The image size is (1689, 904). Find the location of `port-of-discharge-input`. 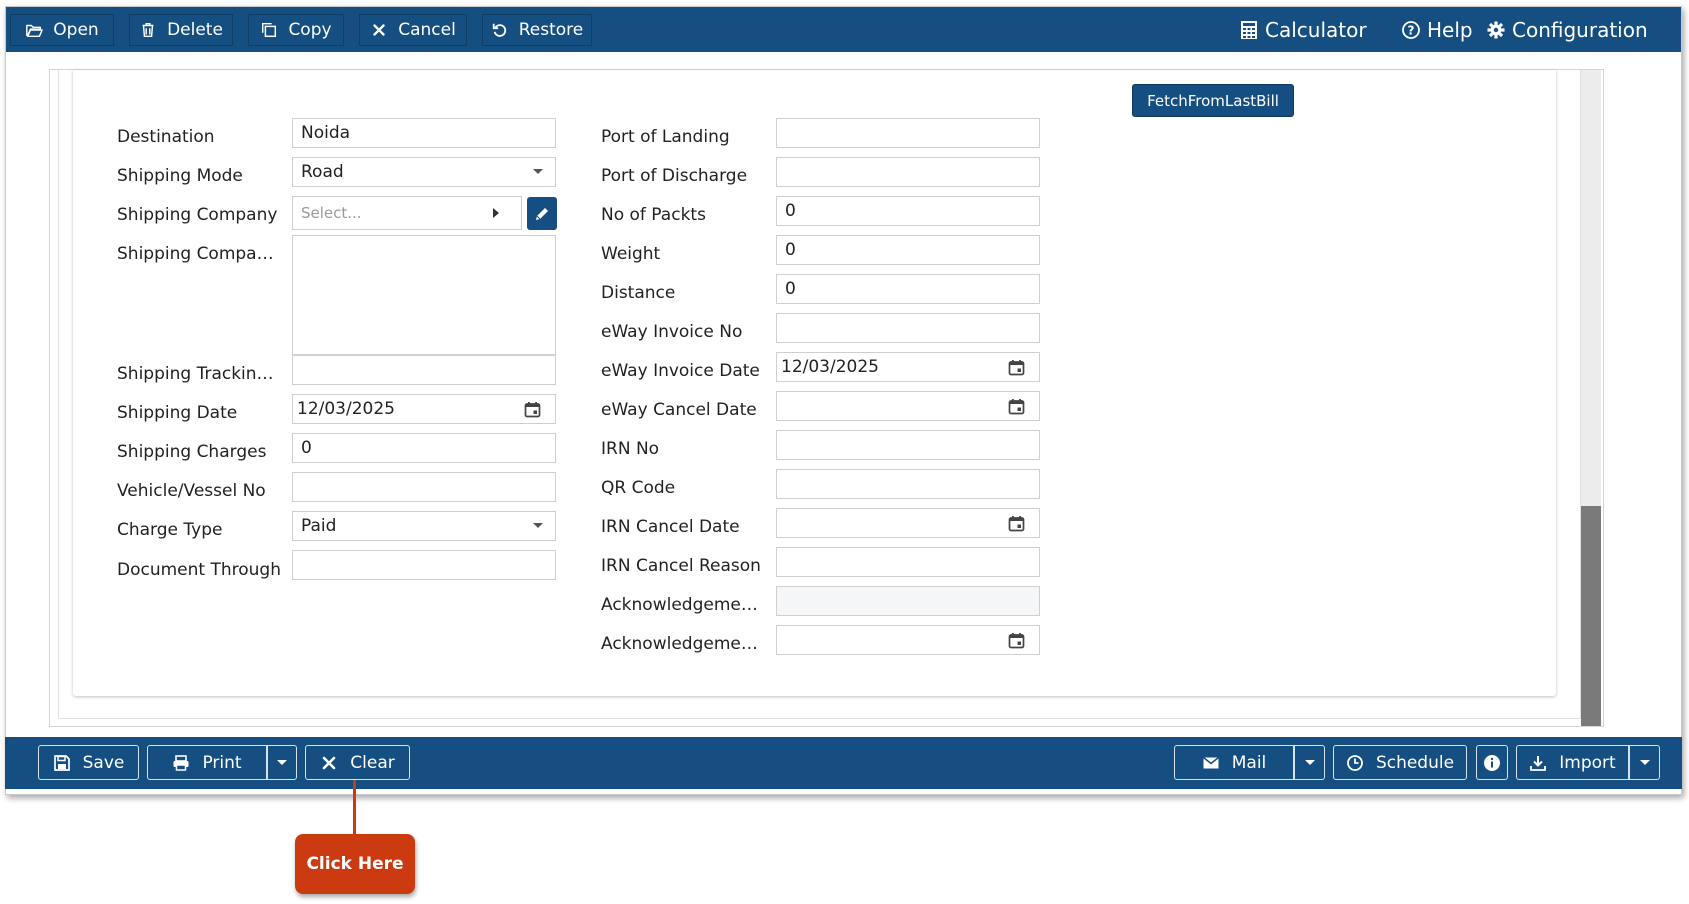

port-of-discharge-input is located at coordinates (908, 172).